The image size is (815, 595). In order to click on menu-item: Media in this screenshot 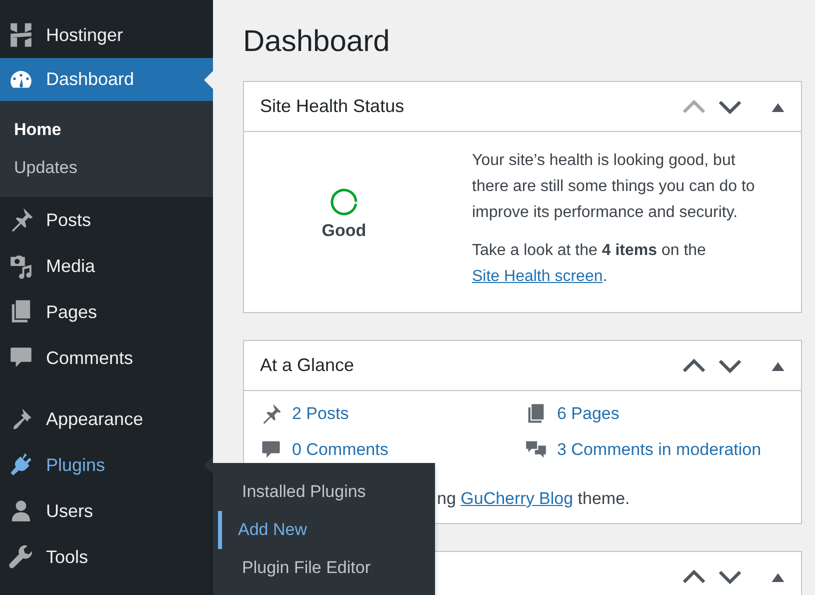, I will do `click(106, 266)`.